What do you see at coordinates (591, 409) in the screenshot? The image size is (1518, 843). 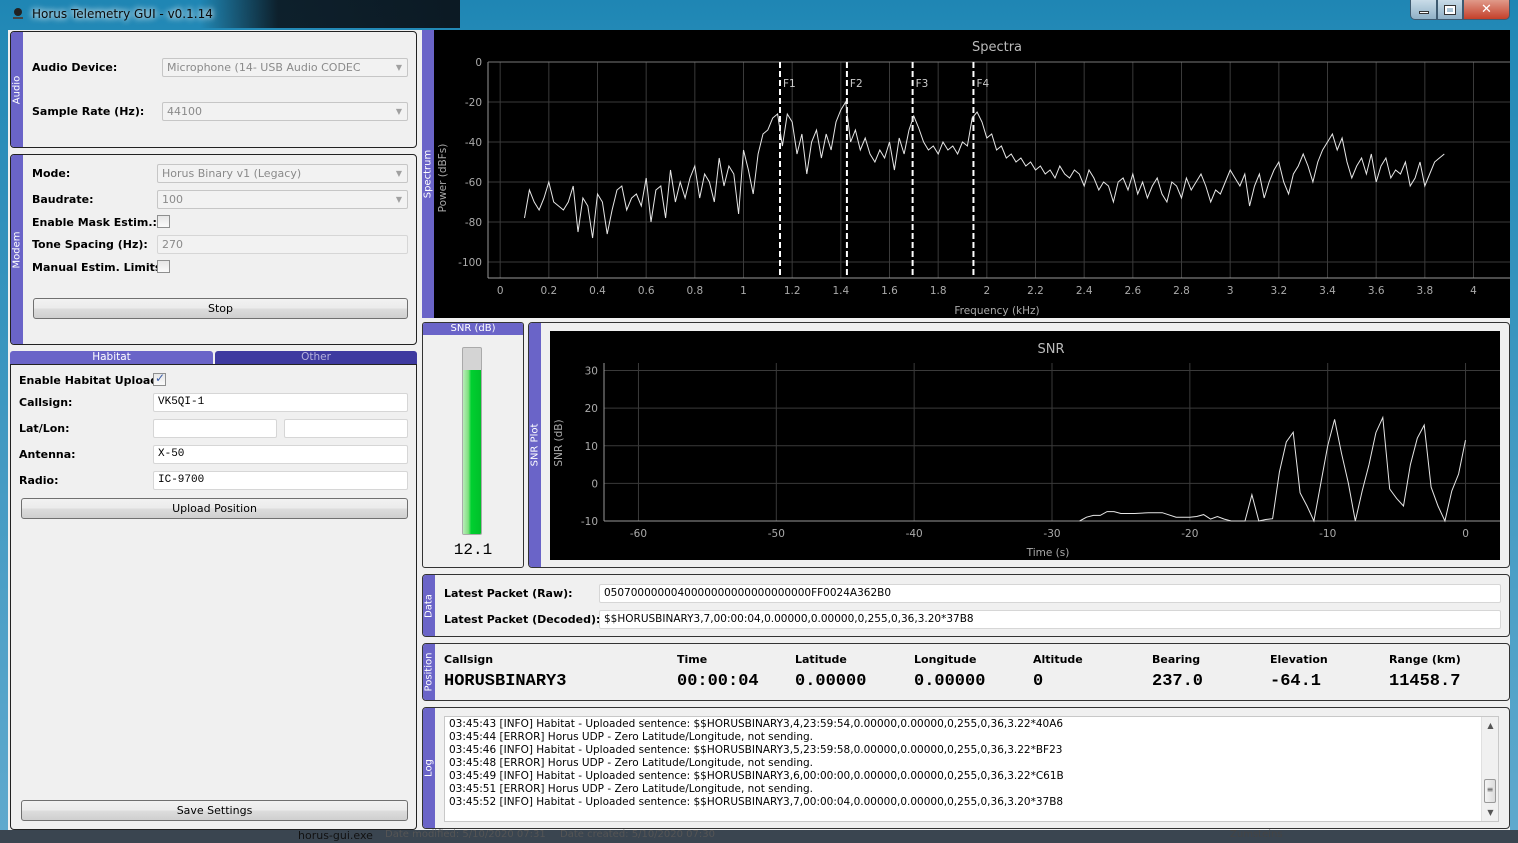 I see `y-tick-label: 20` at bounding box center [591, 409].